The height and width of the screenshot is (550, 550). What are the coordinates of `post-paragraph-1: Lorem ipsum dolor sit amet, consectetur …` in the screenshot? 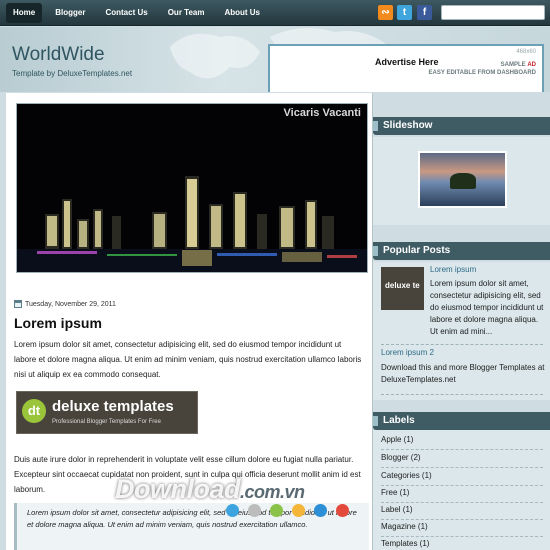 It's located at (188, 359).